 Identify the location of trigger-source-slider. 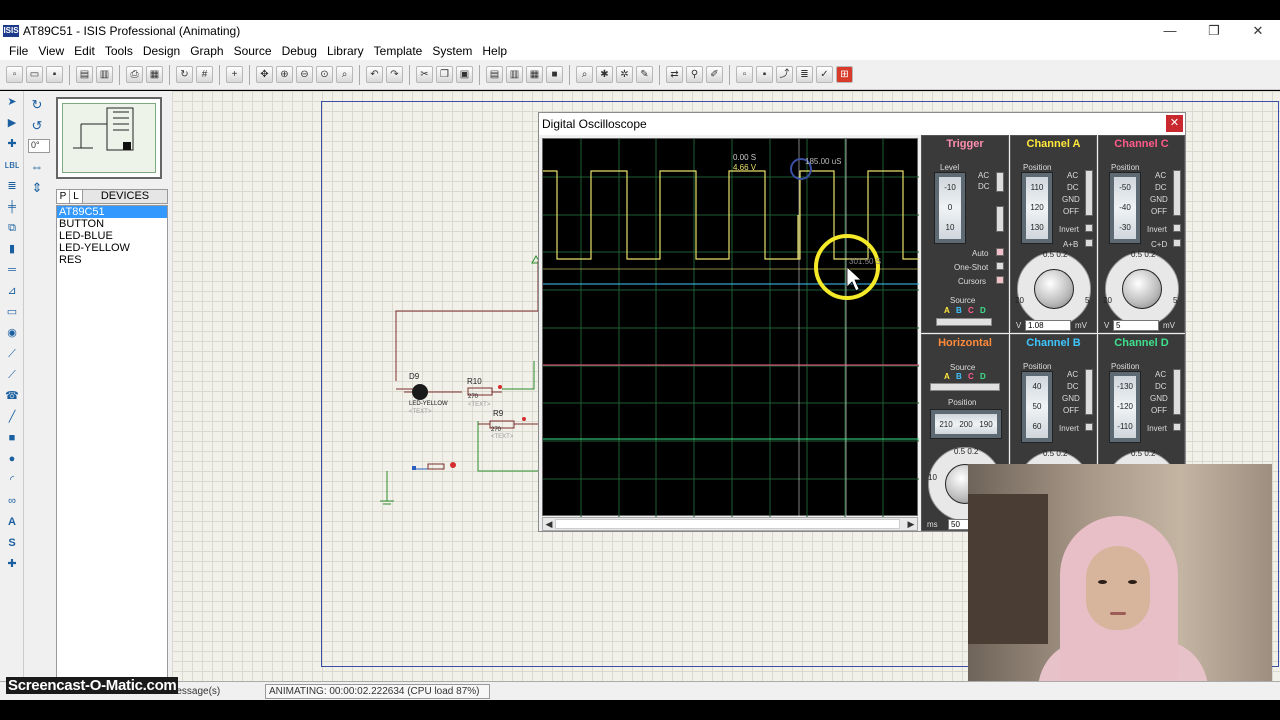
(964, 322).